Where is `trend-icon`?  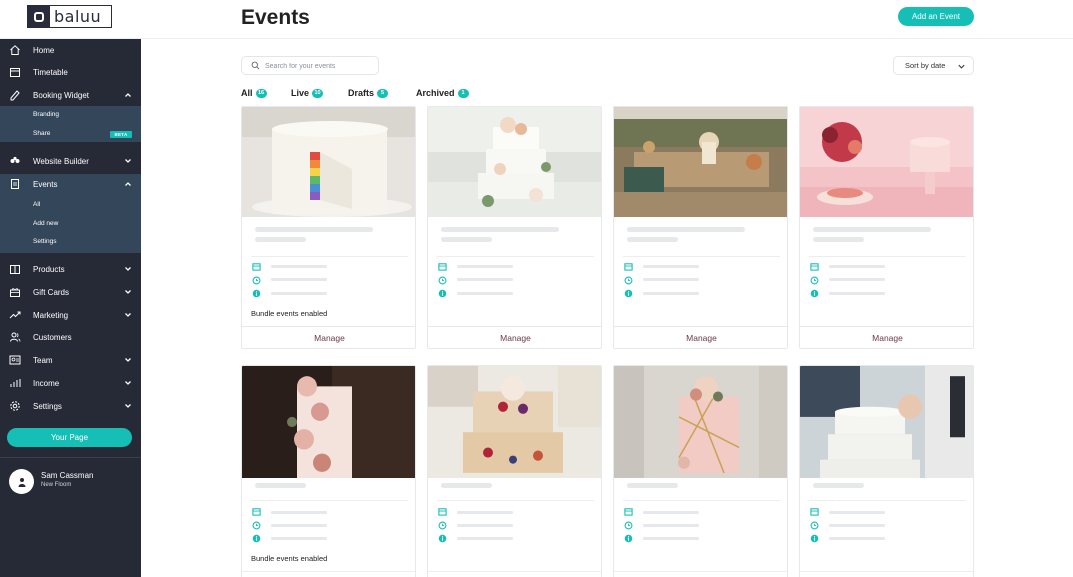
trend-icon is located at coordinates (15, 315).